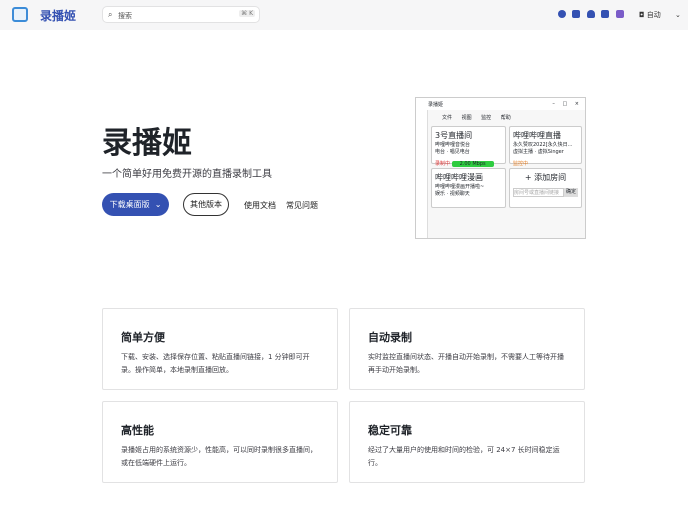 Image resolution: width=688 pixels, height=512 pixels. I want to click on search-button: ⌕ 搜索 ⌘ K, so click(181, 14).